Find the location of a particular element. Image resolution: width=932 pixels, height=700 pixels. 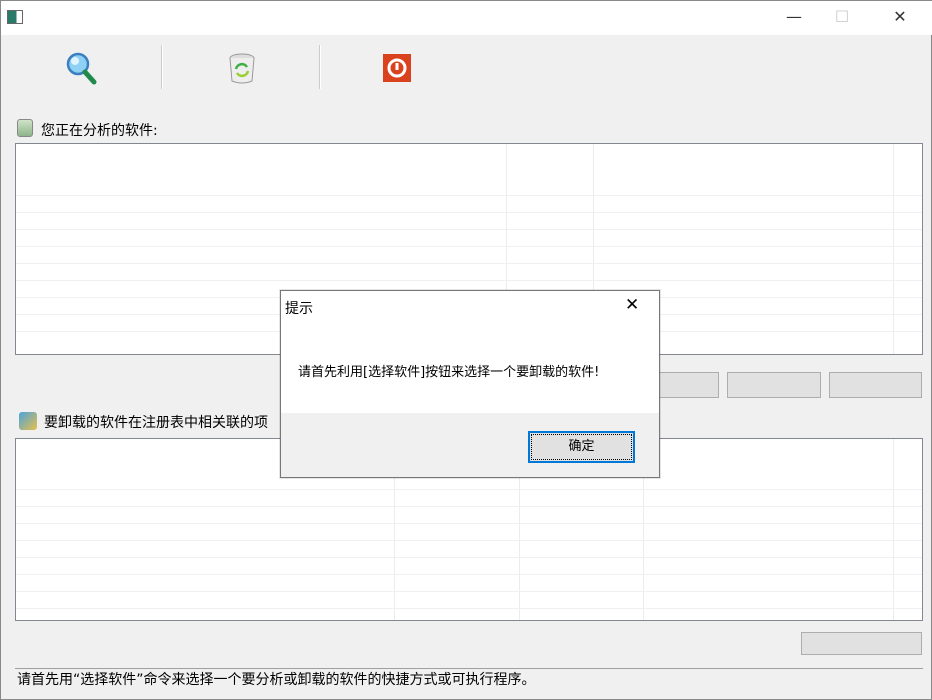

close-button: ✕ is located at coordinates (900, 17).